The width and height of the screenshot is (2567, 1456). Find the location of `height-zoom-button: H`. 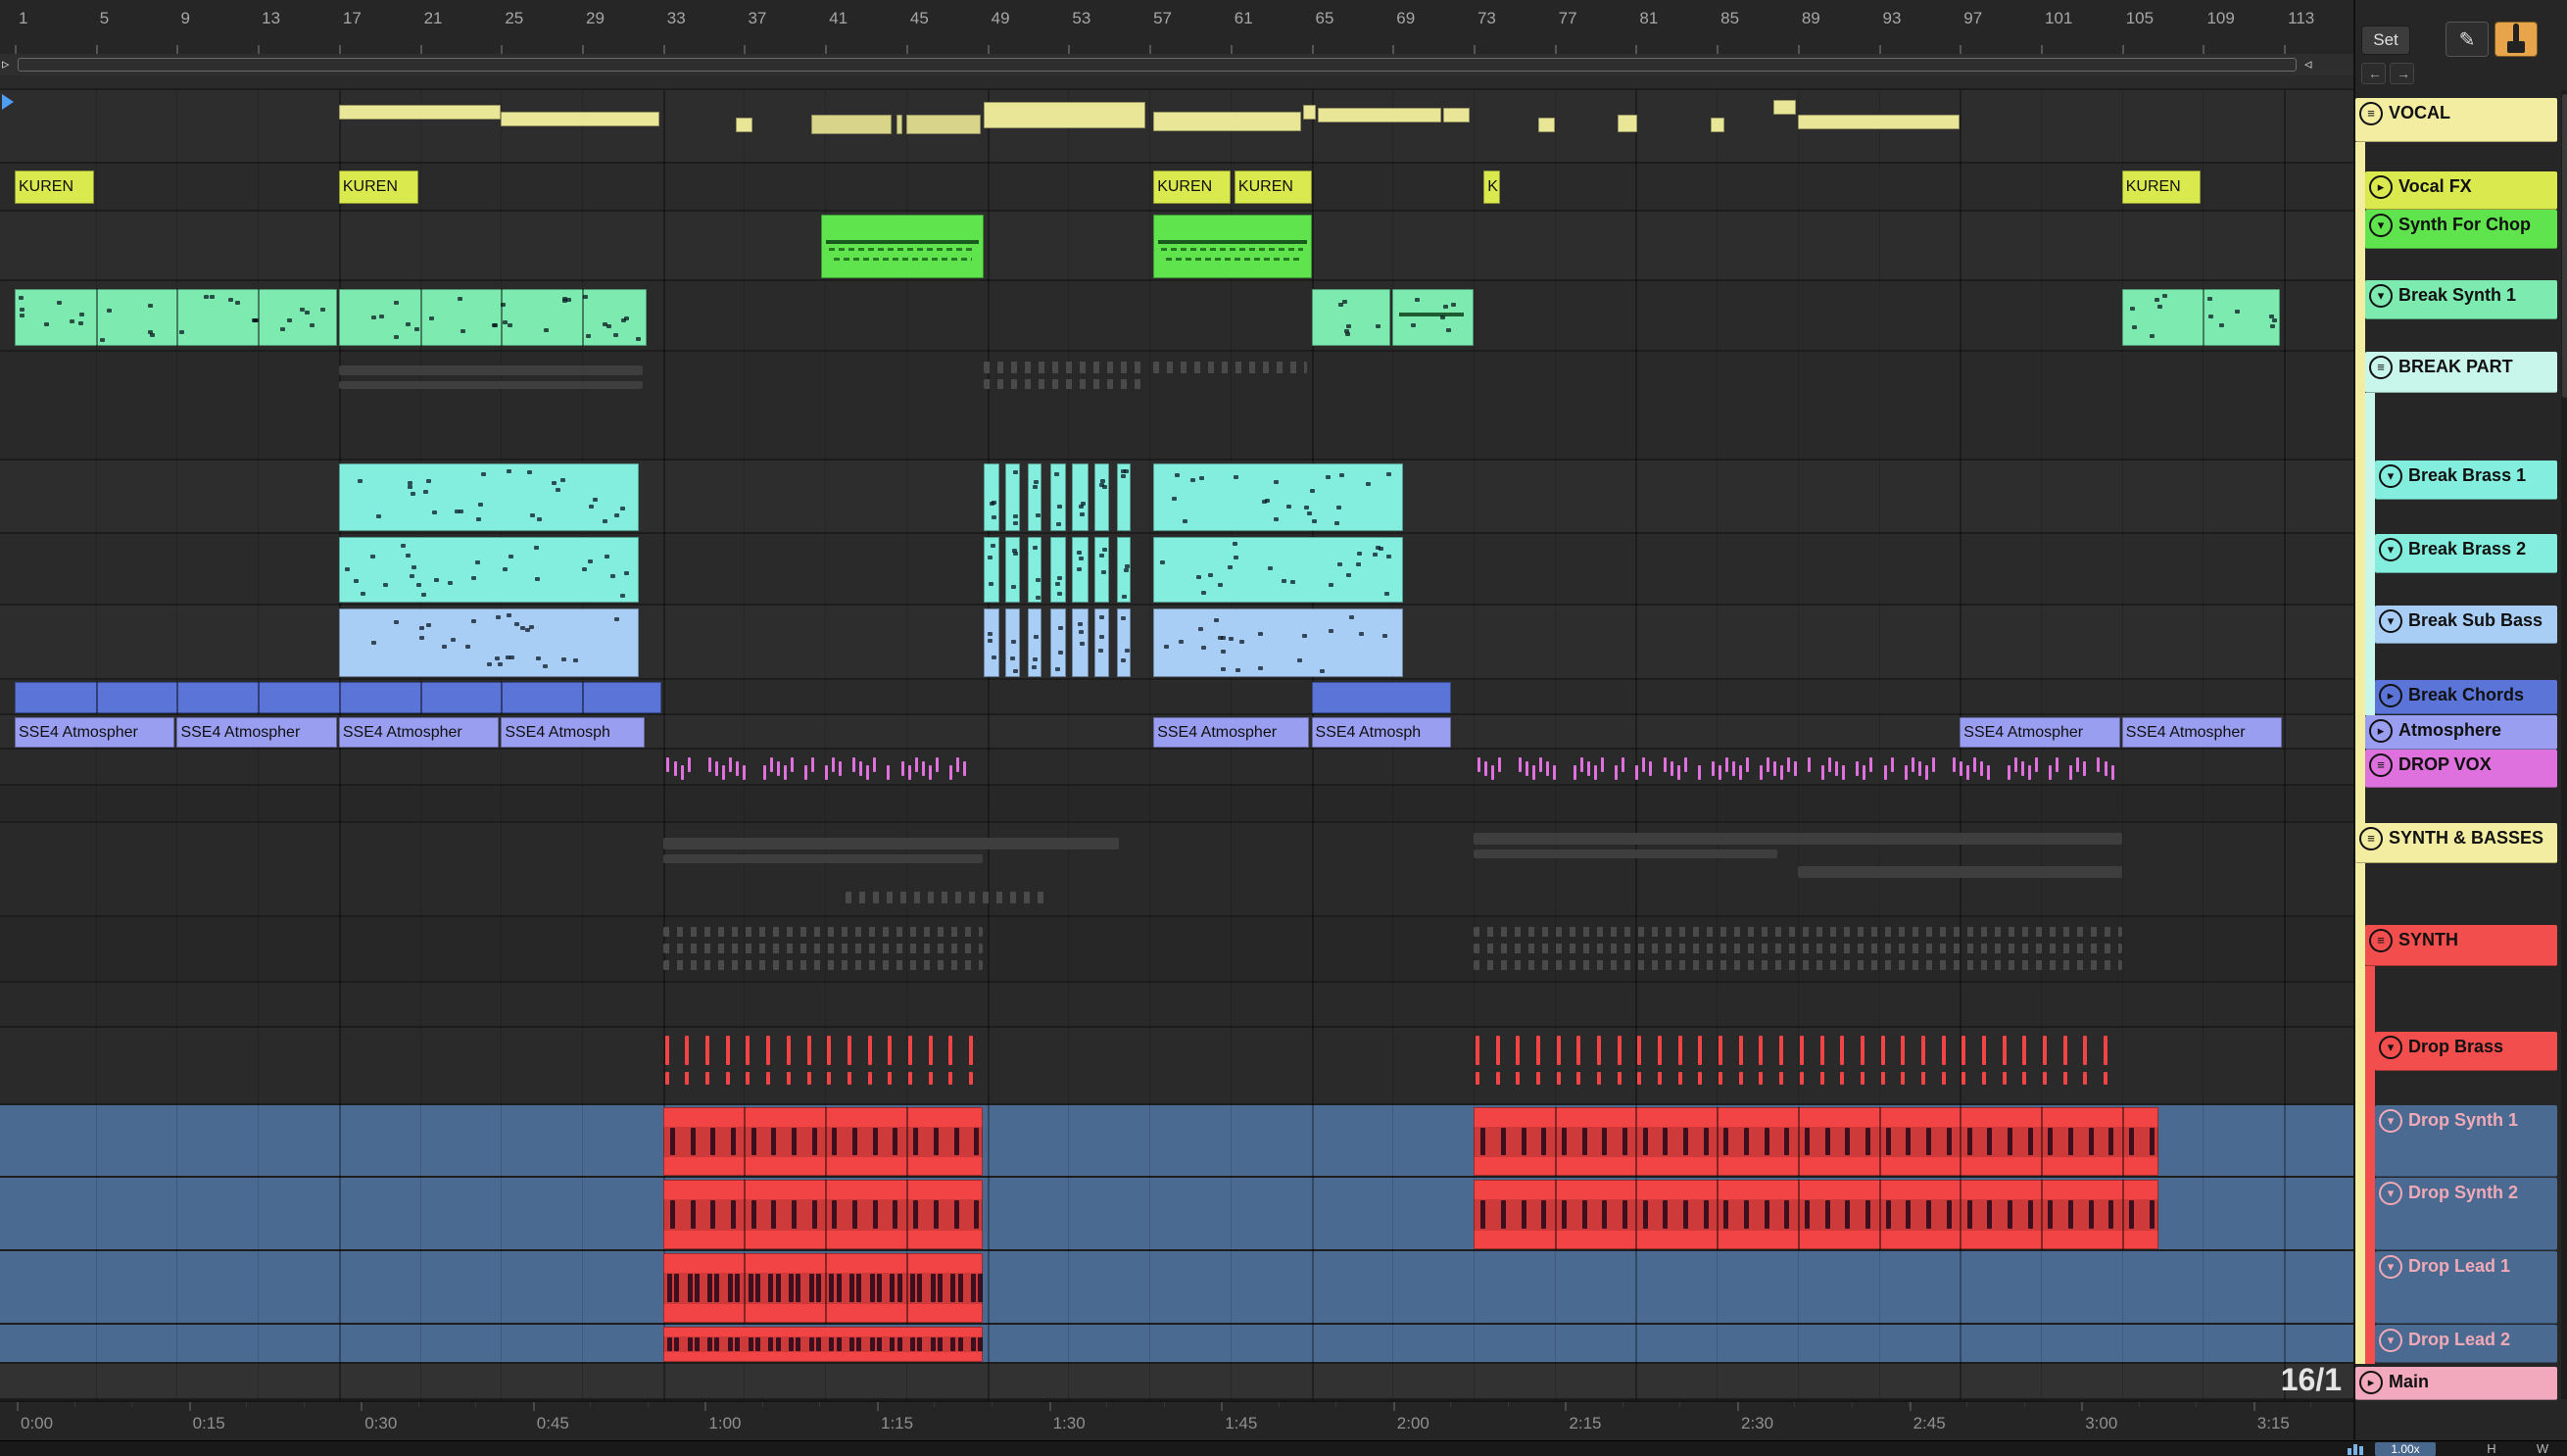

height-zoom-button: H is located at coordinates (2491, 1448).